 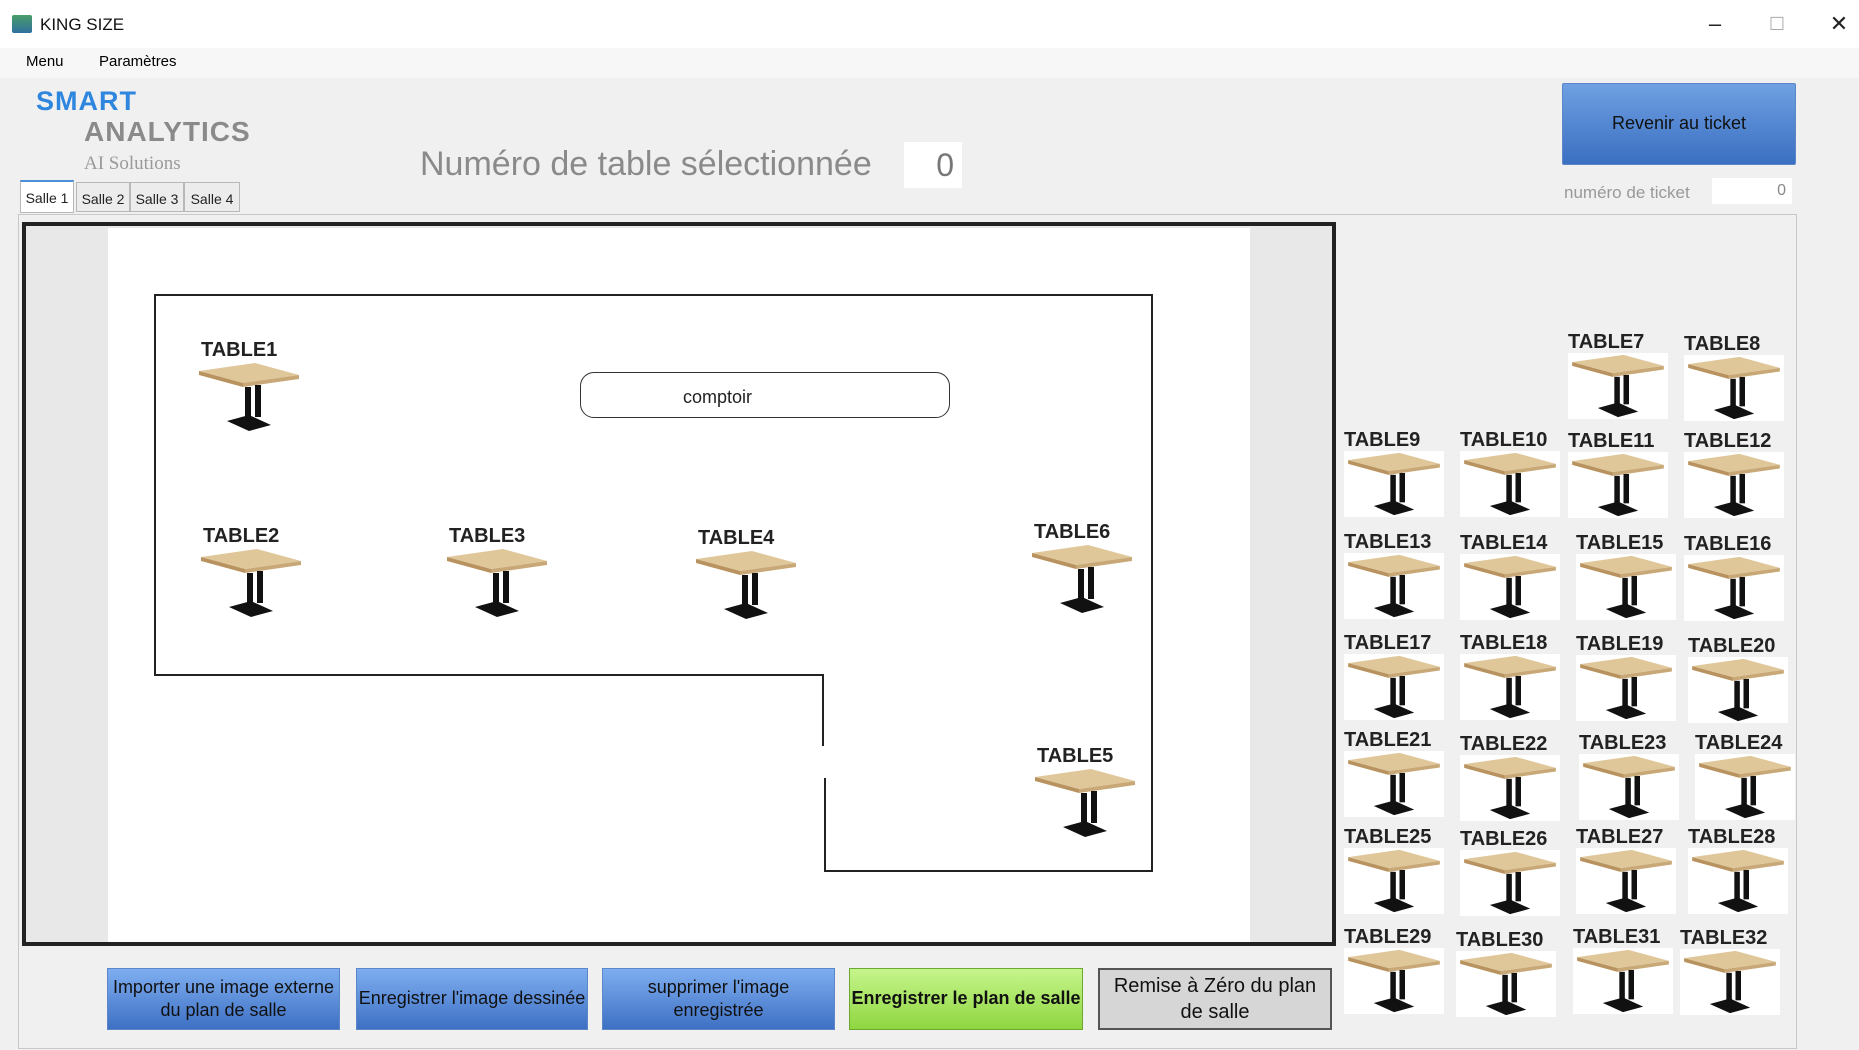 I want to click on side-table-32: TABLE32, so click(x=1733, y=976).